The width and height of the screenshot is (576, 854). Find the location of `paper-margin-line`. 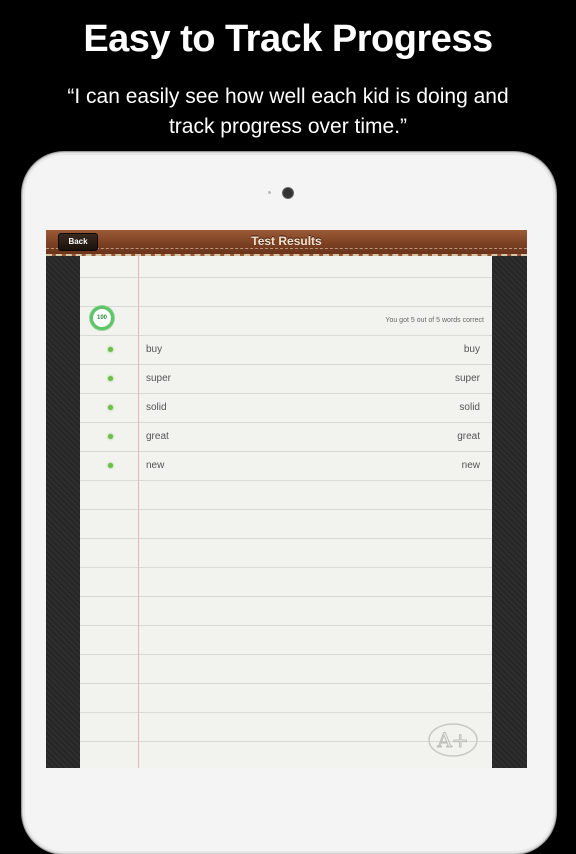

paper-margin-line is located at coordinates (138, 512).